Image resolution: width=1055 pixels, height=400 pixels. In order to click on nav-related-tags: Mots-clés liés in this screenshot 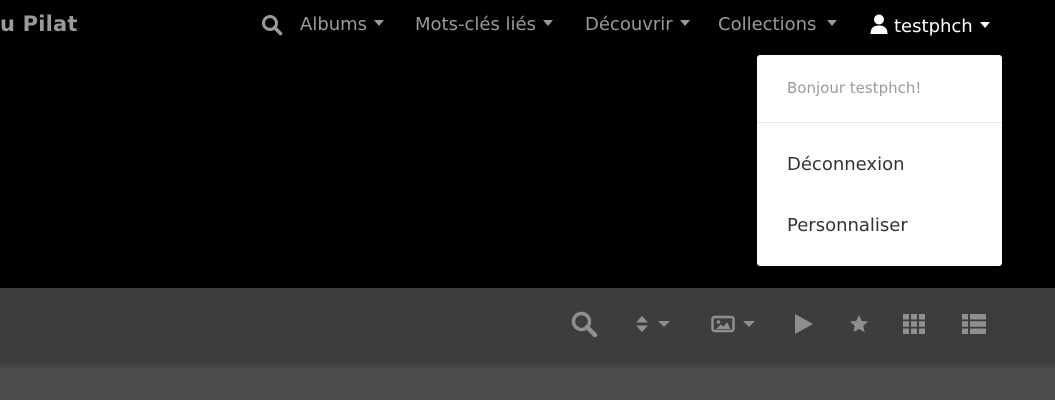, I will do `click(484, 24)`.